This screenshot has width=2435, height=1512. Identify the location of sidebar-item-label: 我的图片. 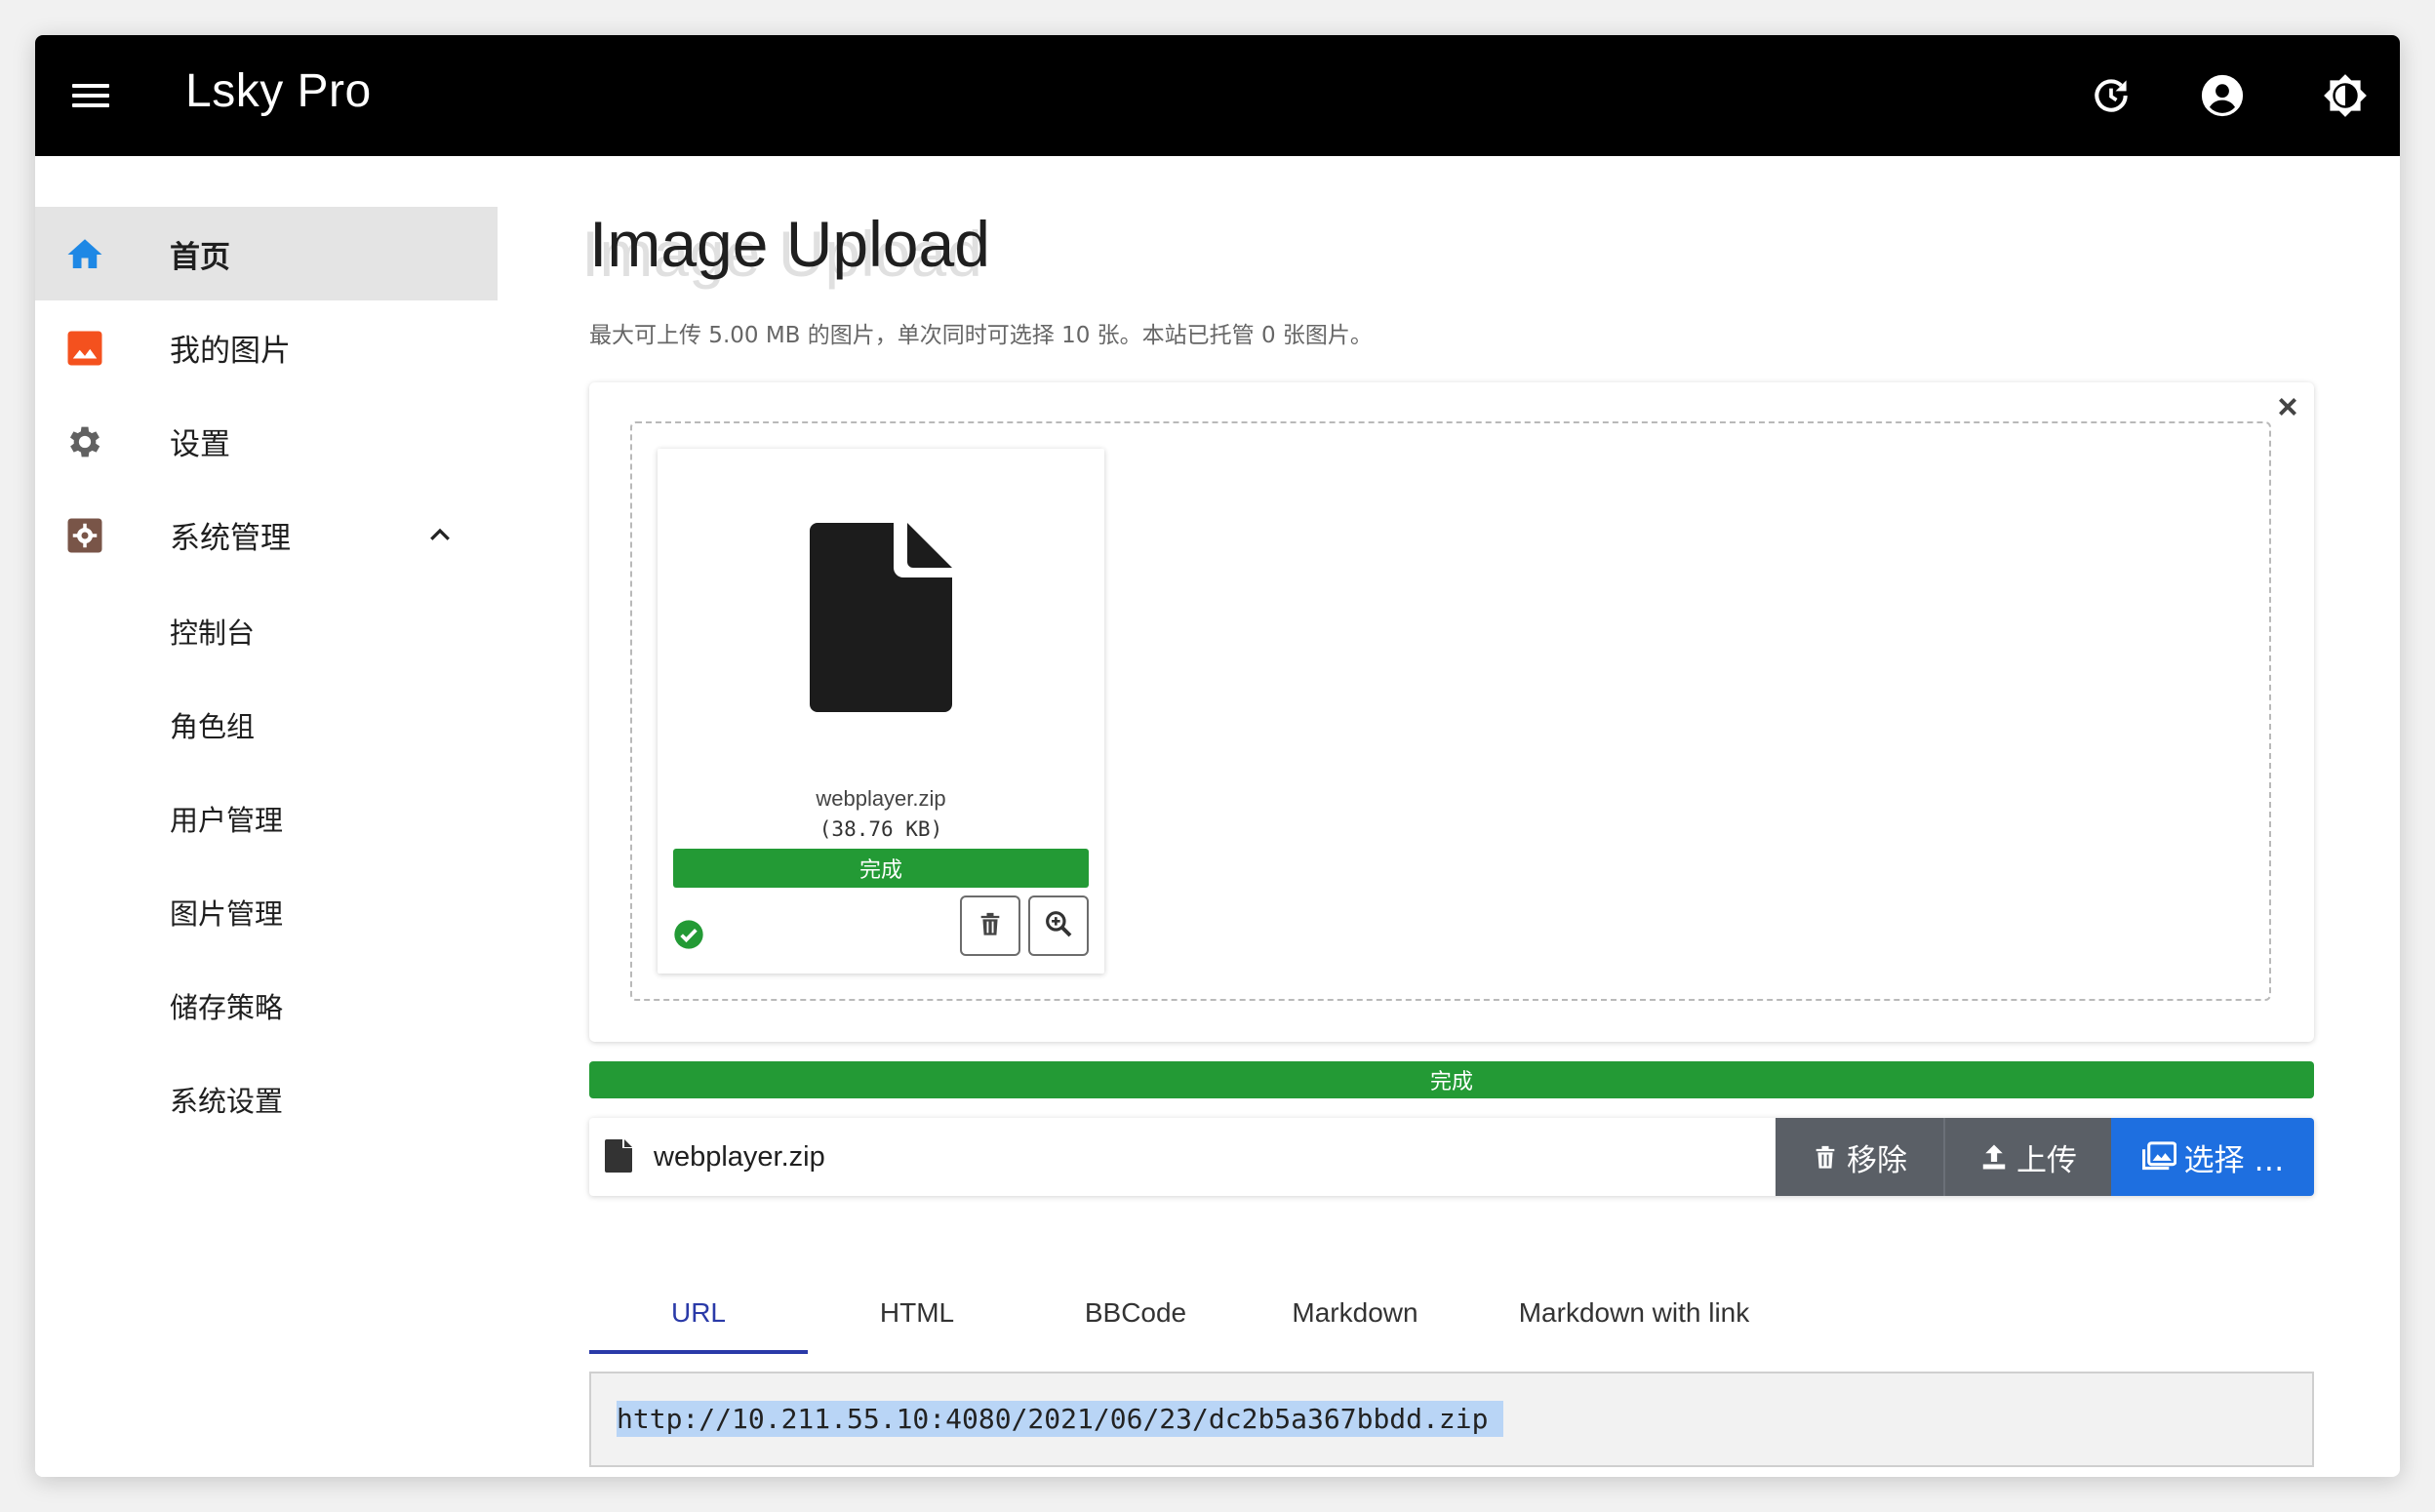
(230, 351).